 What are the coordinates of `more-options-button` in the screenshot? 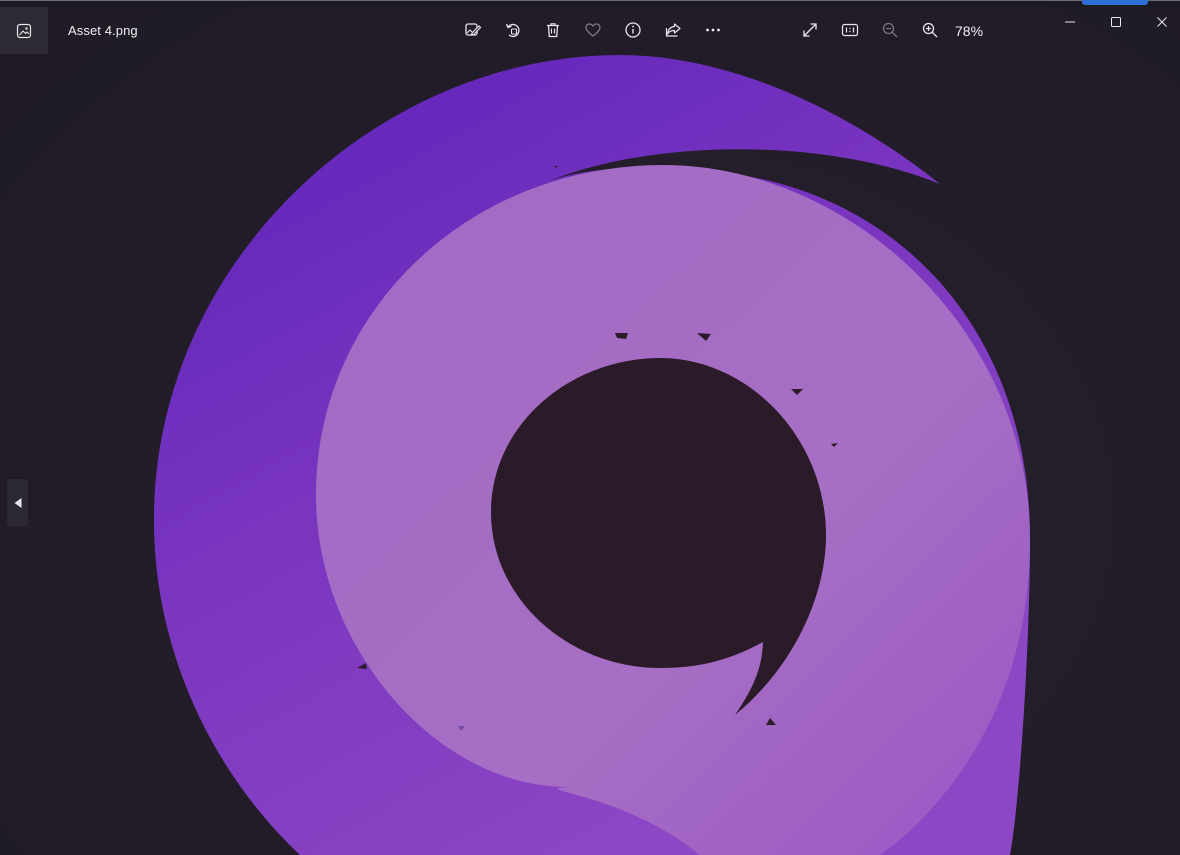 It's located at (713, 30).